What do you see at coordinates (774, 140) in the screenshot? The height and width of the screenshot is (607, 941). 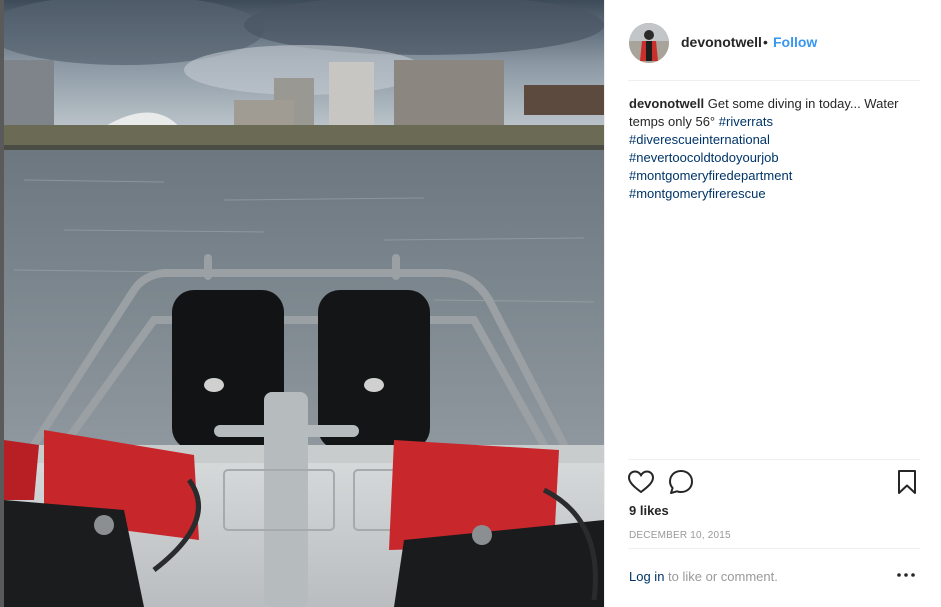 I see `hashtag-link: #diverescueinternational` at bounding box center [774, 140].